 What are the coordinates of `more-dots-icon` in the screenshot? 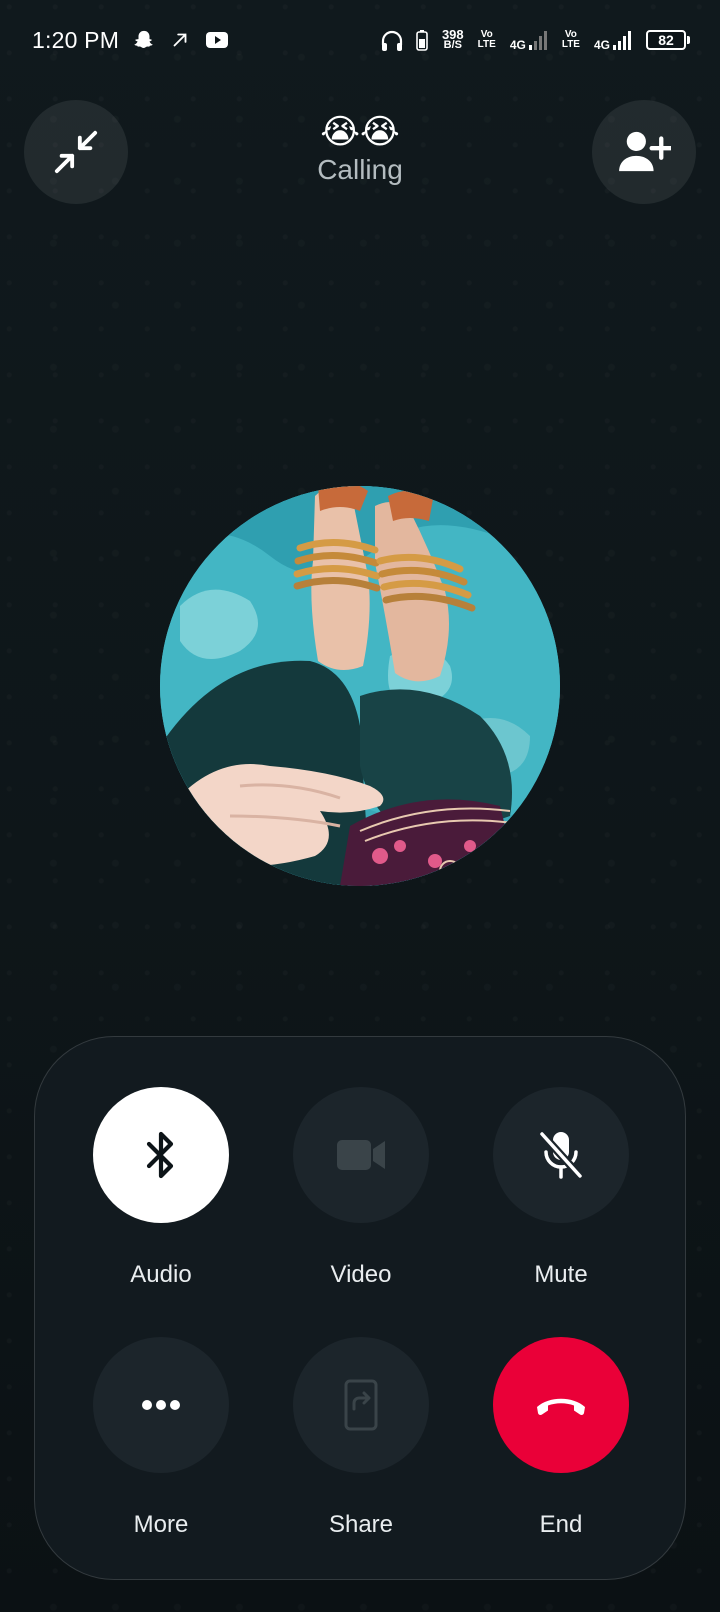 It's located at (161, 1405).